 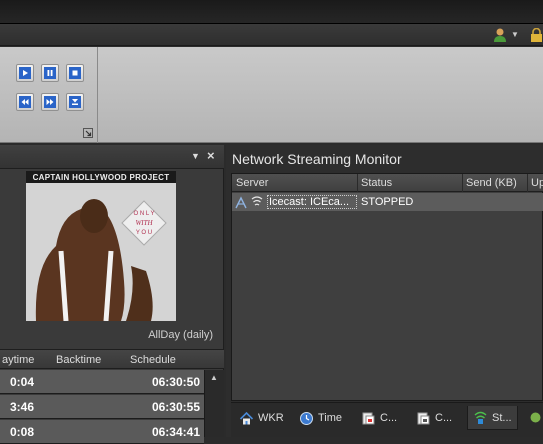 What do you see at coordinates (306, 418) in the screenshot?
I see `clock-icon` at bounding box center [306, 418].